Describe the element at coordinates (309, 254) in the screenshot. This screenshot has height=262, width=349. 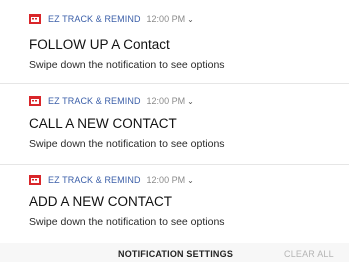
I see `clear-all-button: CLEAR ALL` at that location.